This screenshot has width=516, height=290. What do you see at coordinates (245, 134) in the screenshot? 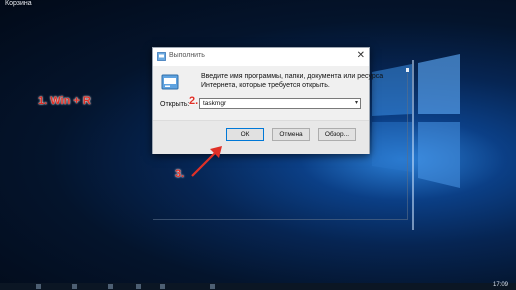
I see `ok-button: ОК` at bounding box center [245, 134].